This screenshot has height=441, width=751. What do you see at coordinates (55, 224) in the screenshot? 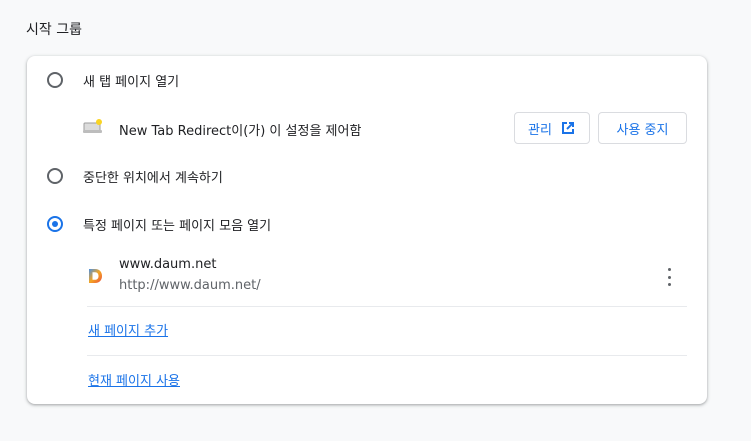
I see `radio-specific-pages` at bounding box center [55, 224].